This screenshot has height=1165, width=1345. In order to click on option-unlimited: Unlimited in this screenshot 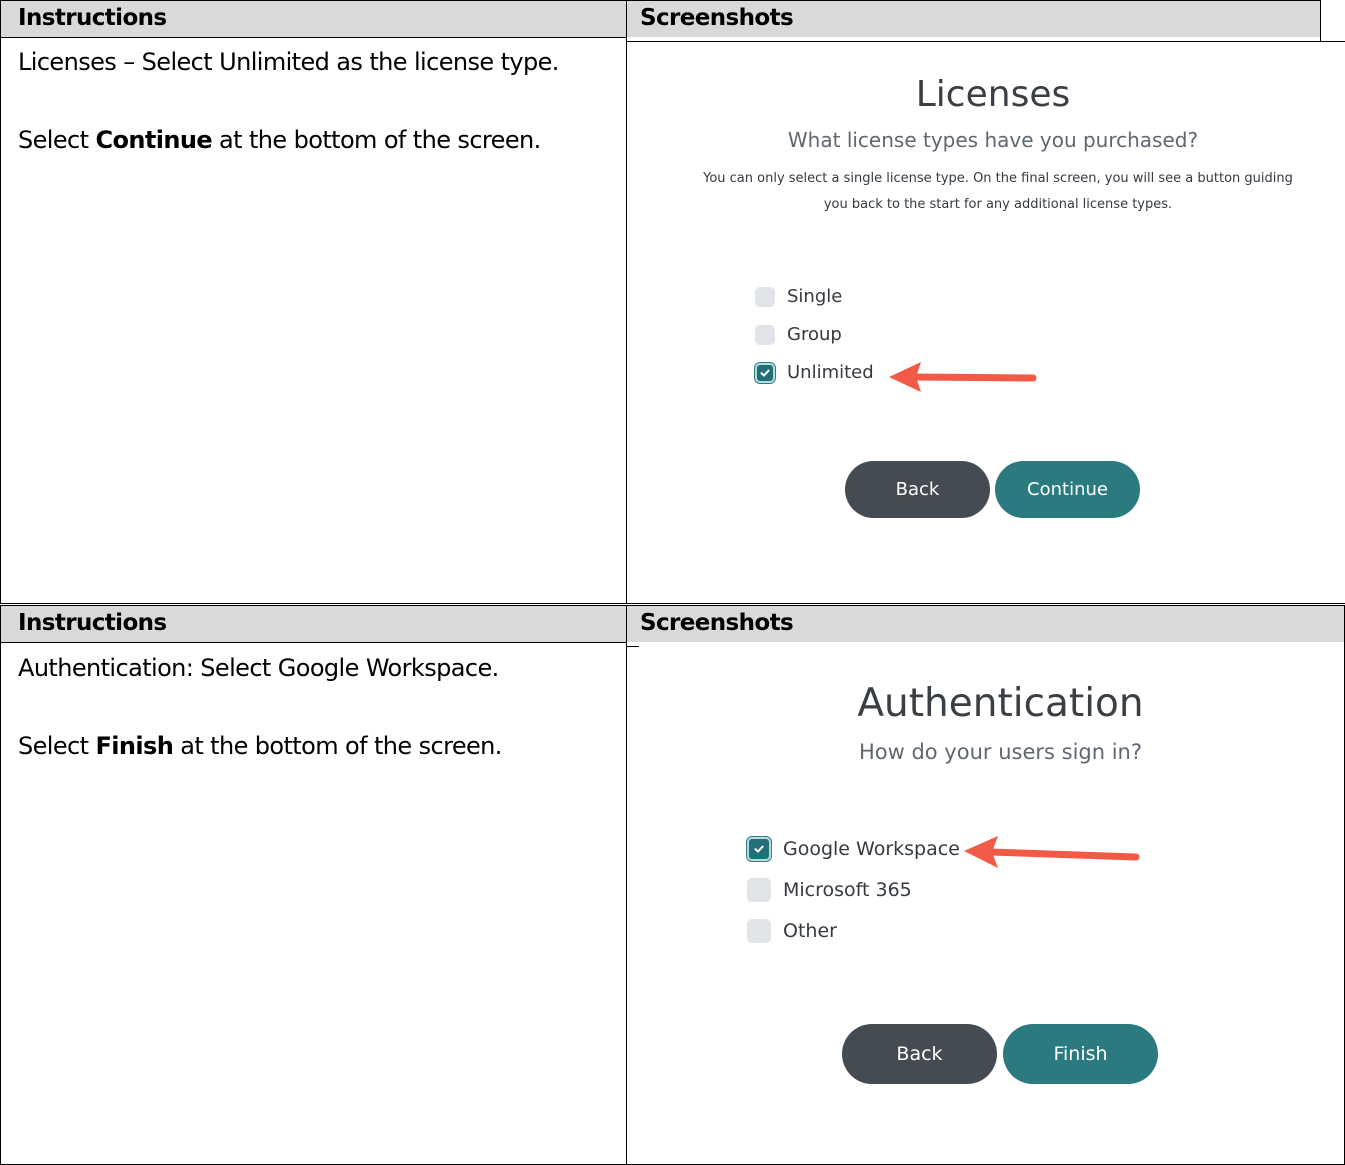, I will do `click(814, 372)`.